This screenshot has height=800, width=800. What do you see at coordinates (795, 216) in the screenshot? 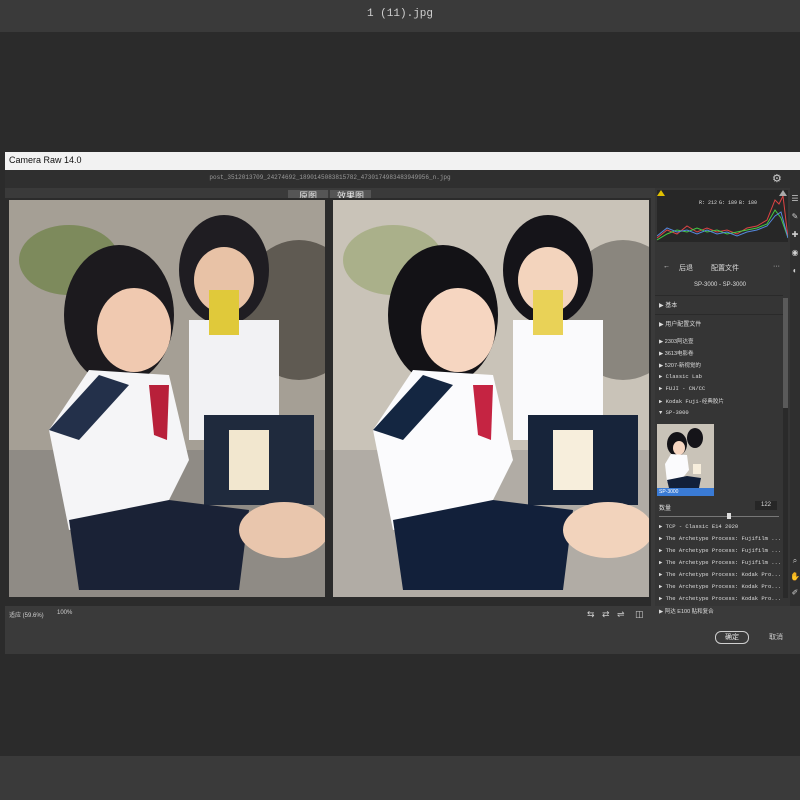
I see `brush-icon: ✎` at bounding box center [795, 216].